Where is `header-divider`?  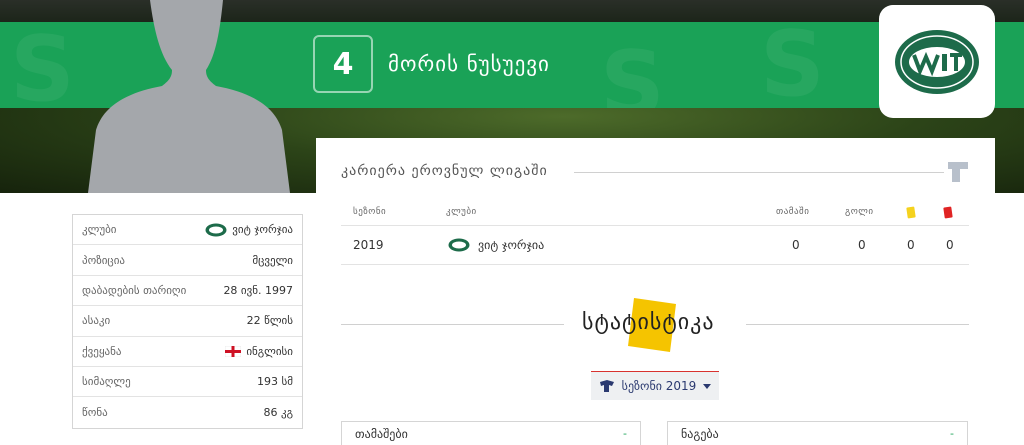
header-divider is located at coordinates (655, 225).